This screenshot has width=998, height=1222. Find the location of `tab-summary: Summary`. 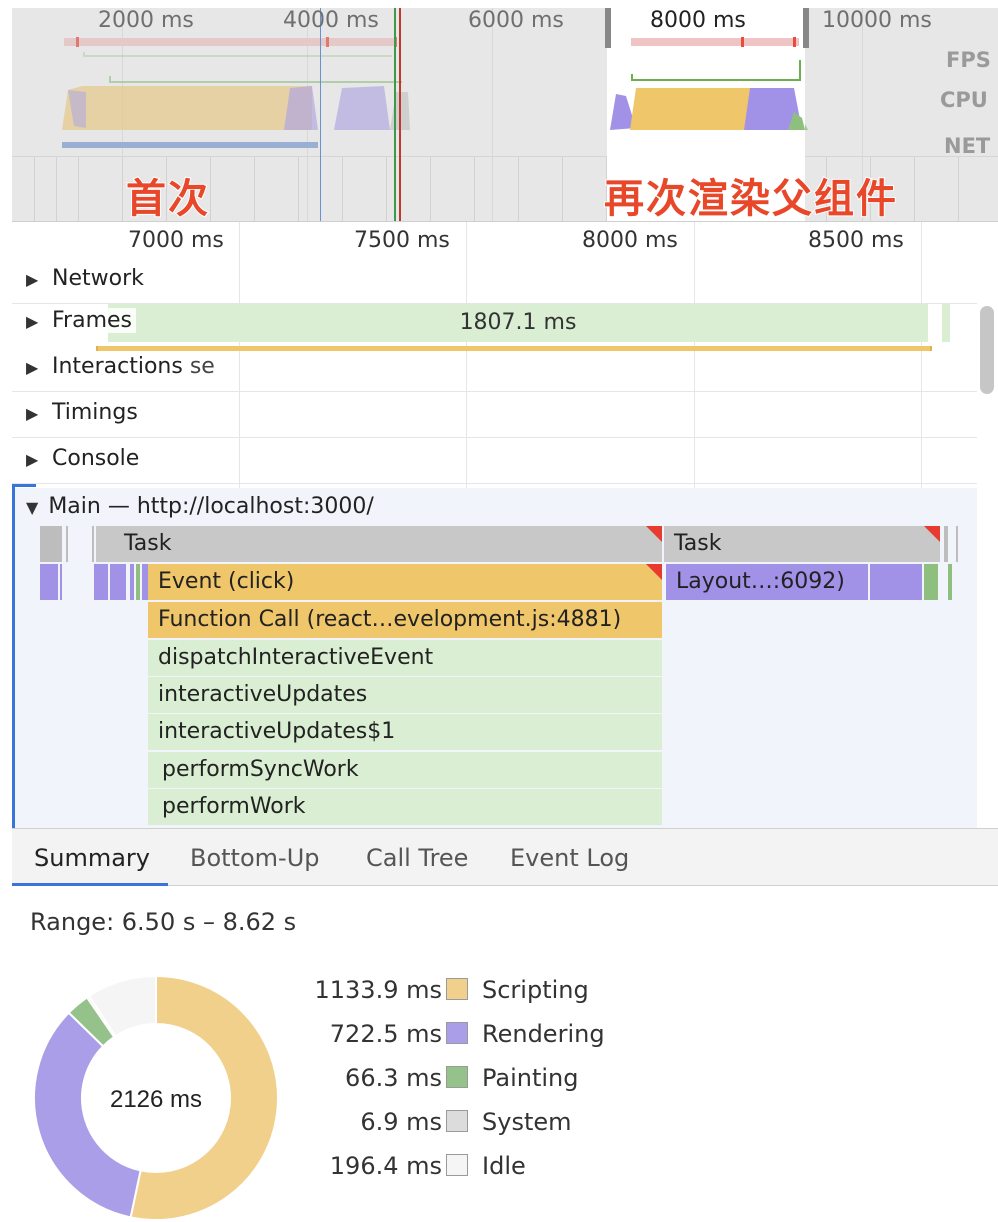

tab-summary: Summary is located at coordinates (92, 858).